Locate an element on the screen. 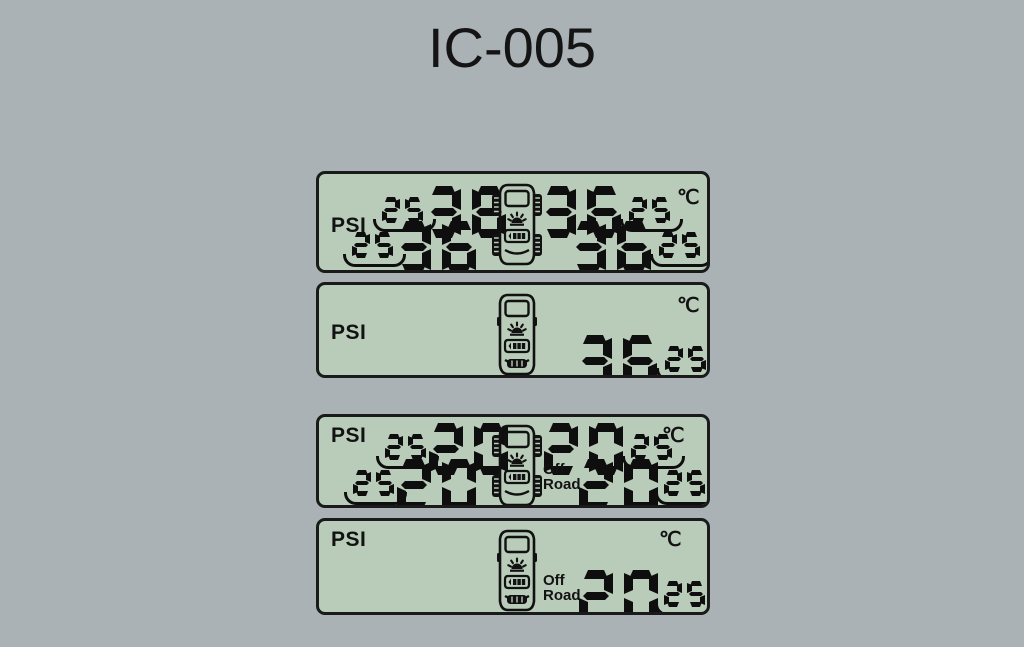  lcd-panel-four-tire: PSI ℃ is located at coordinates (513, 222).